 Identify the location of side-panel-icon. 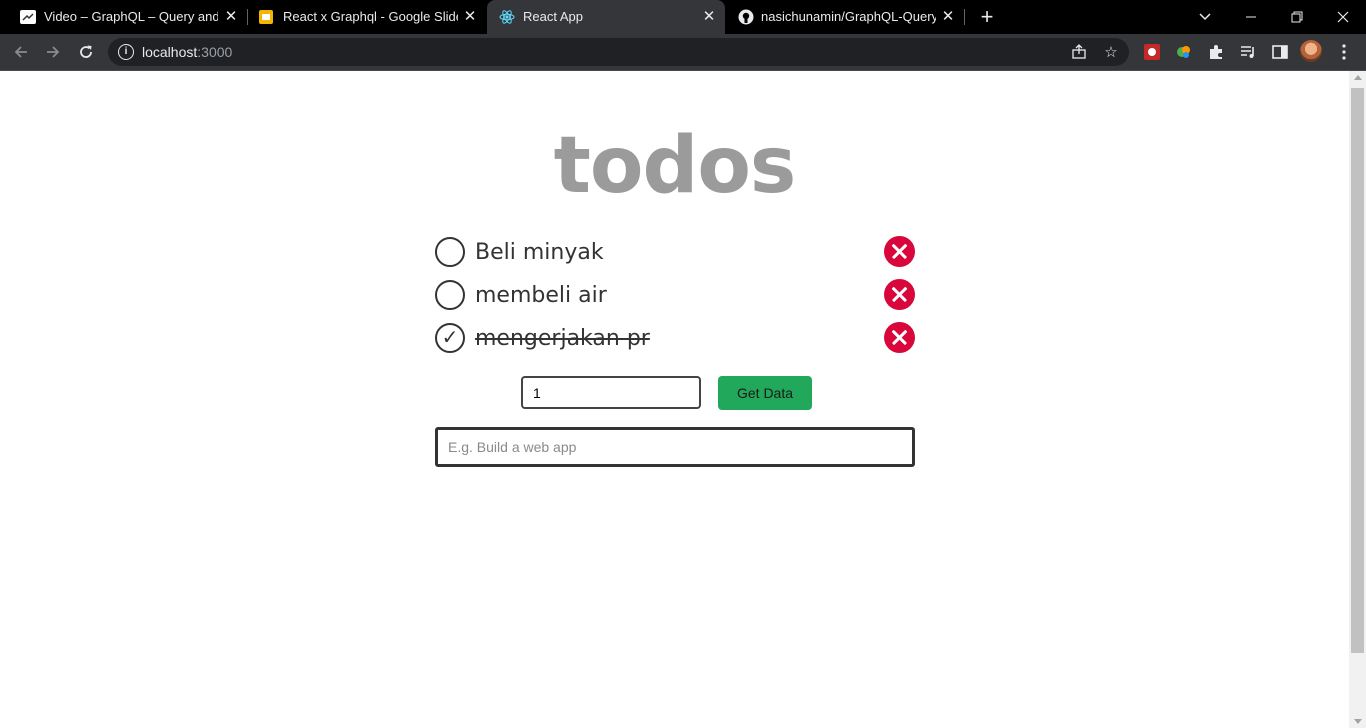
(1280, 52).